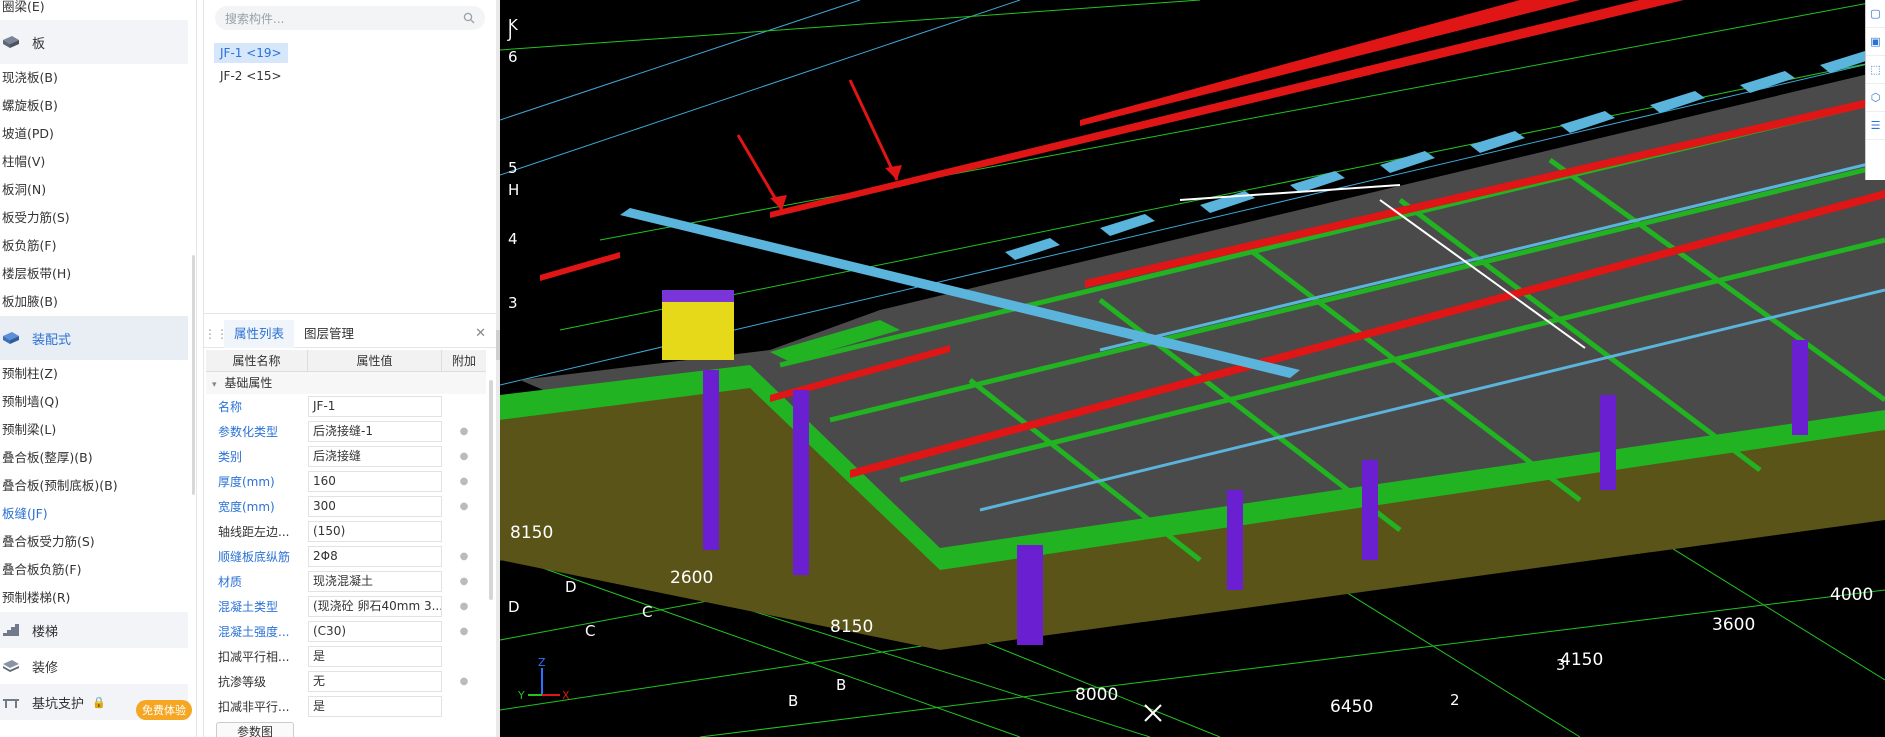  Describe the element at coordinates (216, 334) in the screenshot. I see `drag-handle-icon: ⋮⋮` at that location.